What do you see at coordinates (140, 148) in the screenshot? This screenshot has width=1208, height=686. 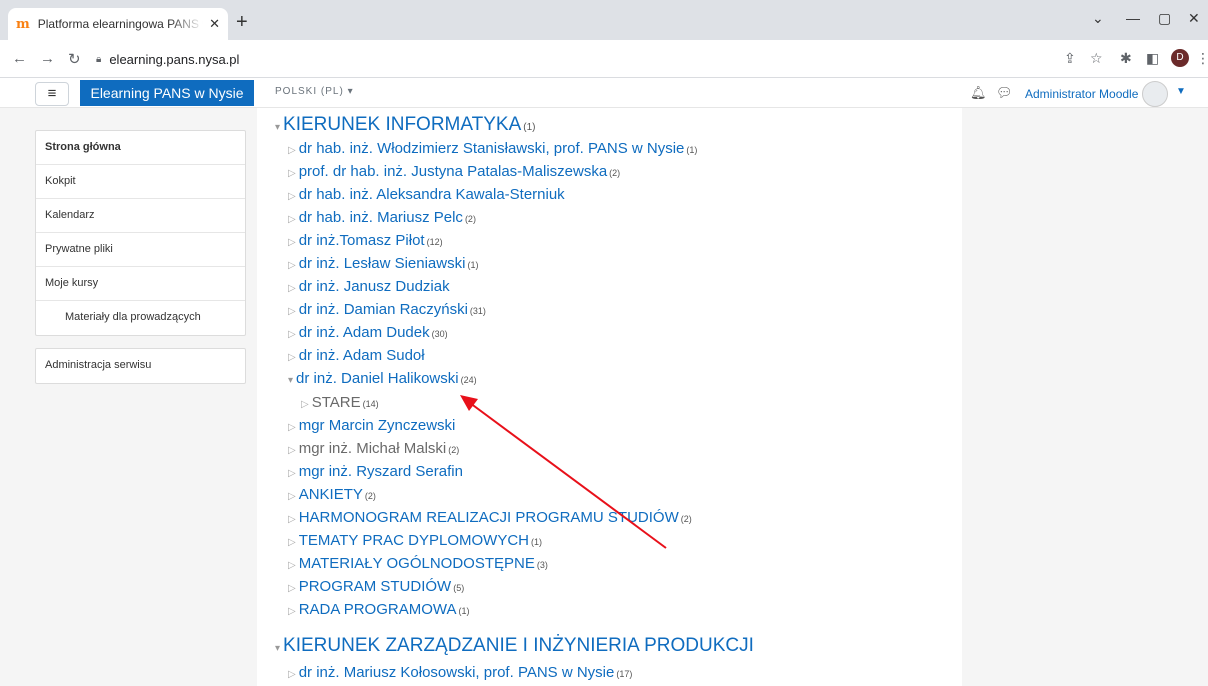 I see `sidebar-item-home: Strona główna` at bounding box center [140, 148].